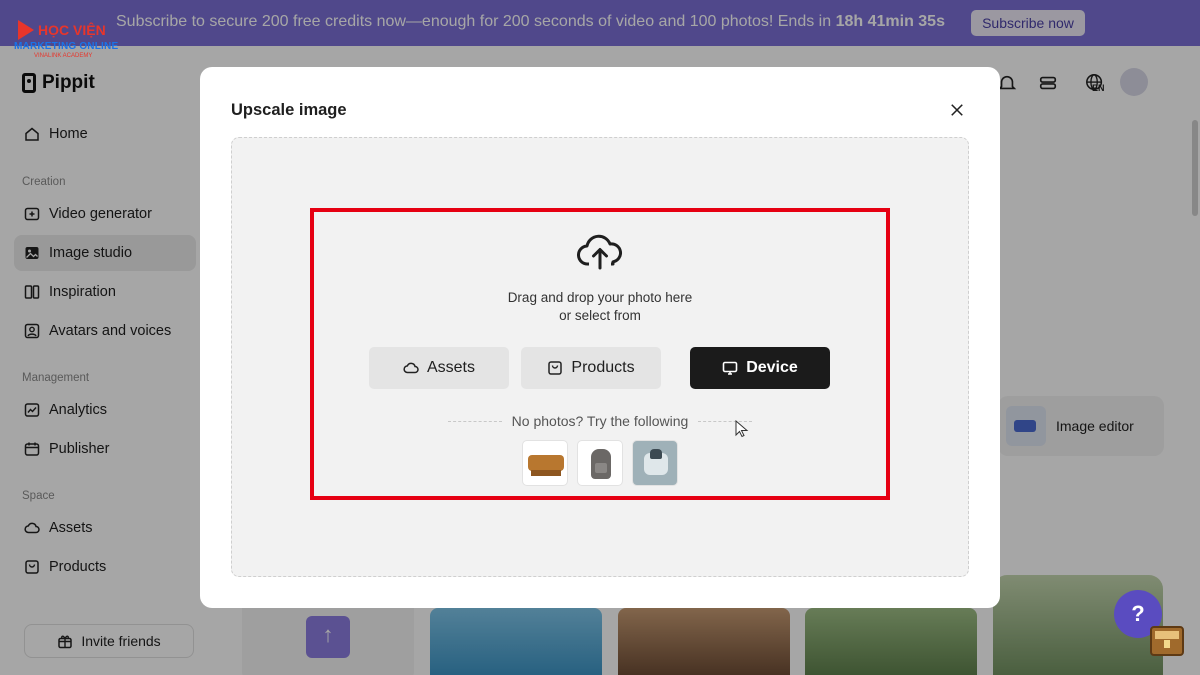  What do you see at coordinates (1138, 613) in the screenshot?
I see `question-icon: ?` at bounding box center [1138, 613].